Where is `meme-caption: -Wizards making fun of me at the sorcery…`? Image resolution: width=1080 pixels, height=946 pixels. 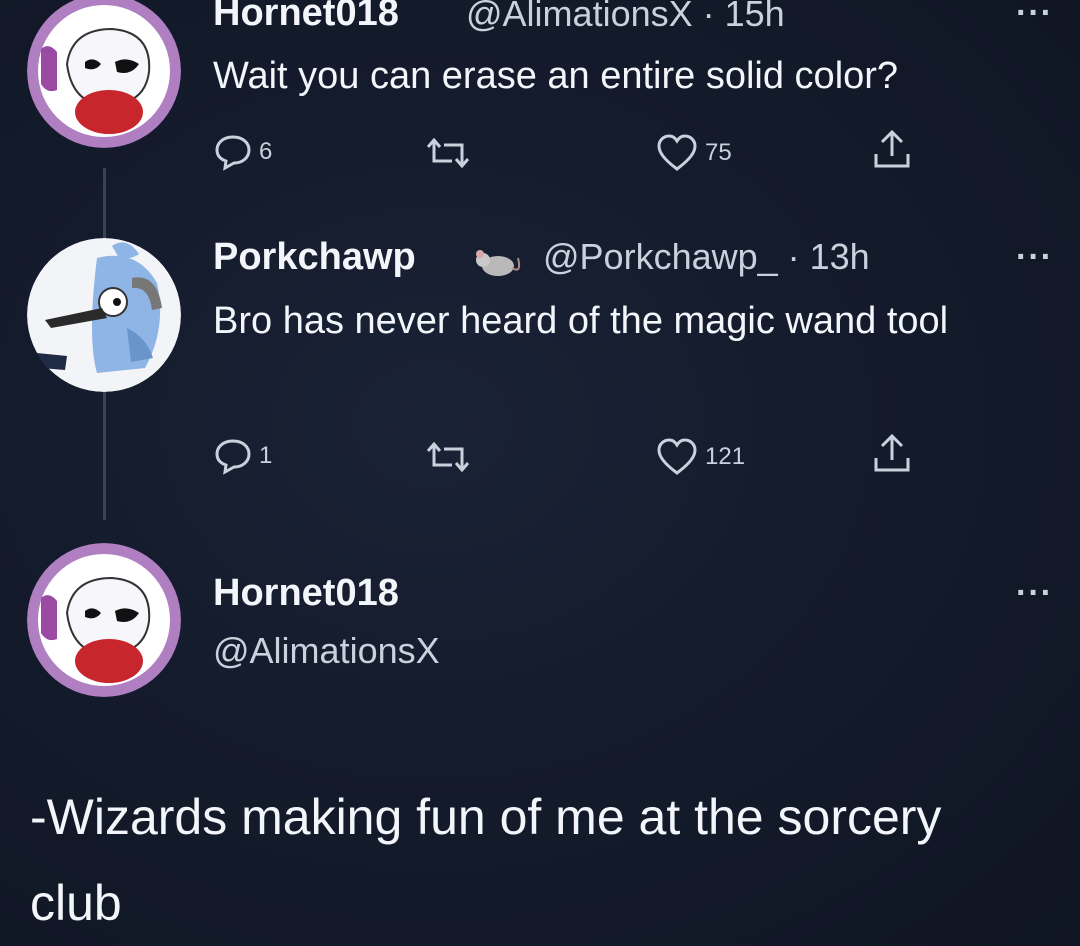 meme-caption: -Wizards making fun of me at the sorcery… is located at coordinates (486, 860).